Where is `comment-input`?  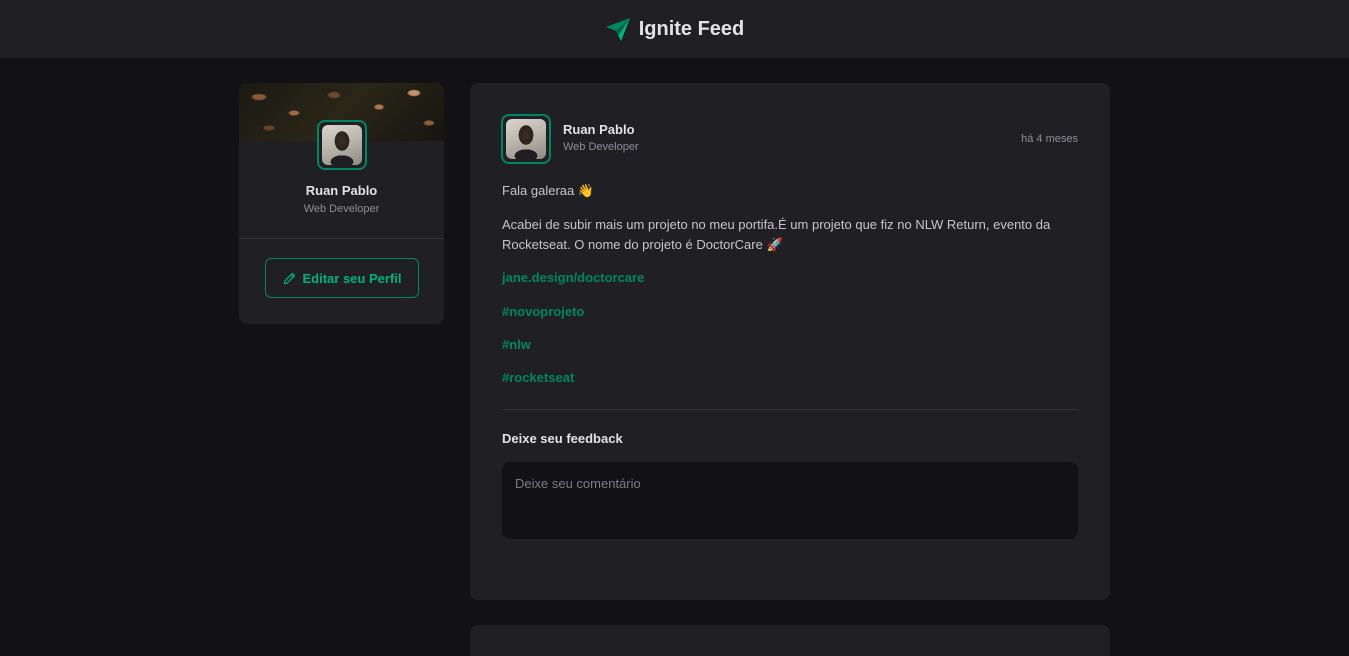 comment-input is located at coordinates (790, 500).